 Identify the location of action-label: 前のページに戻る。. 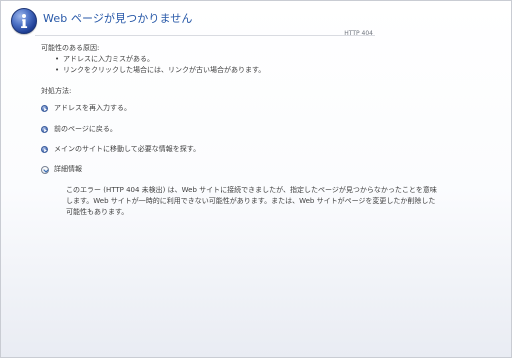
(85, 129).